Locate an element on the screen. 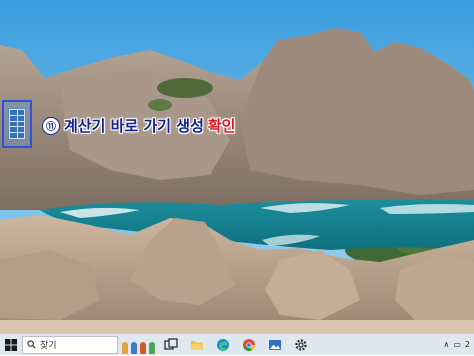 The width and height of the screenshot is (474, 356). taskbar: 찾기 ∧ ▭ 2 is located at coordinates (237, 344).